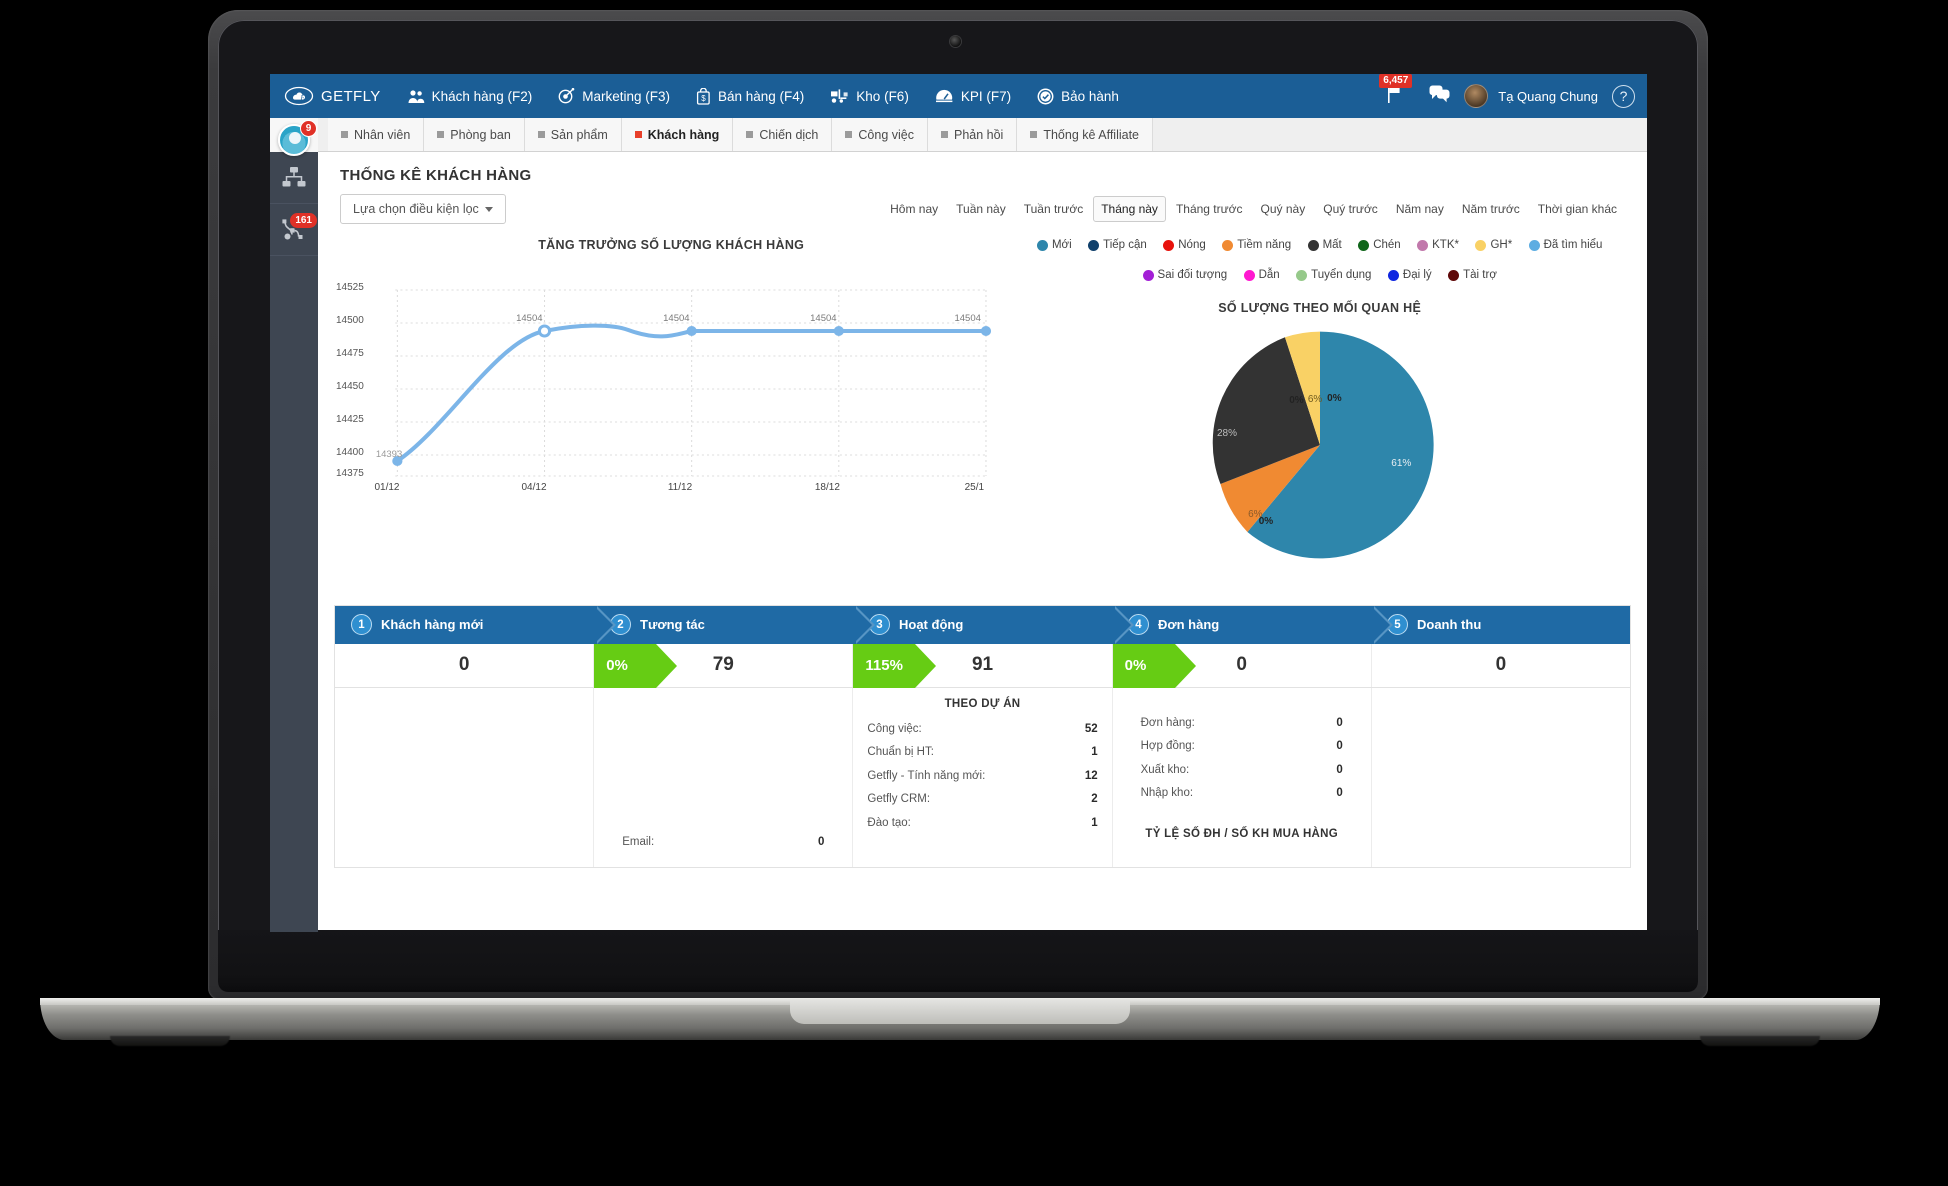 This screenshot has height=1186, width=1948. What do you see at coordinates (880, 134) in the screenshot?
I see `tab-cong-viec: Công việc` at bounding box center [880, 134].